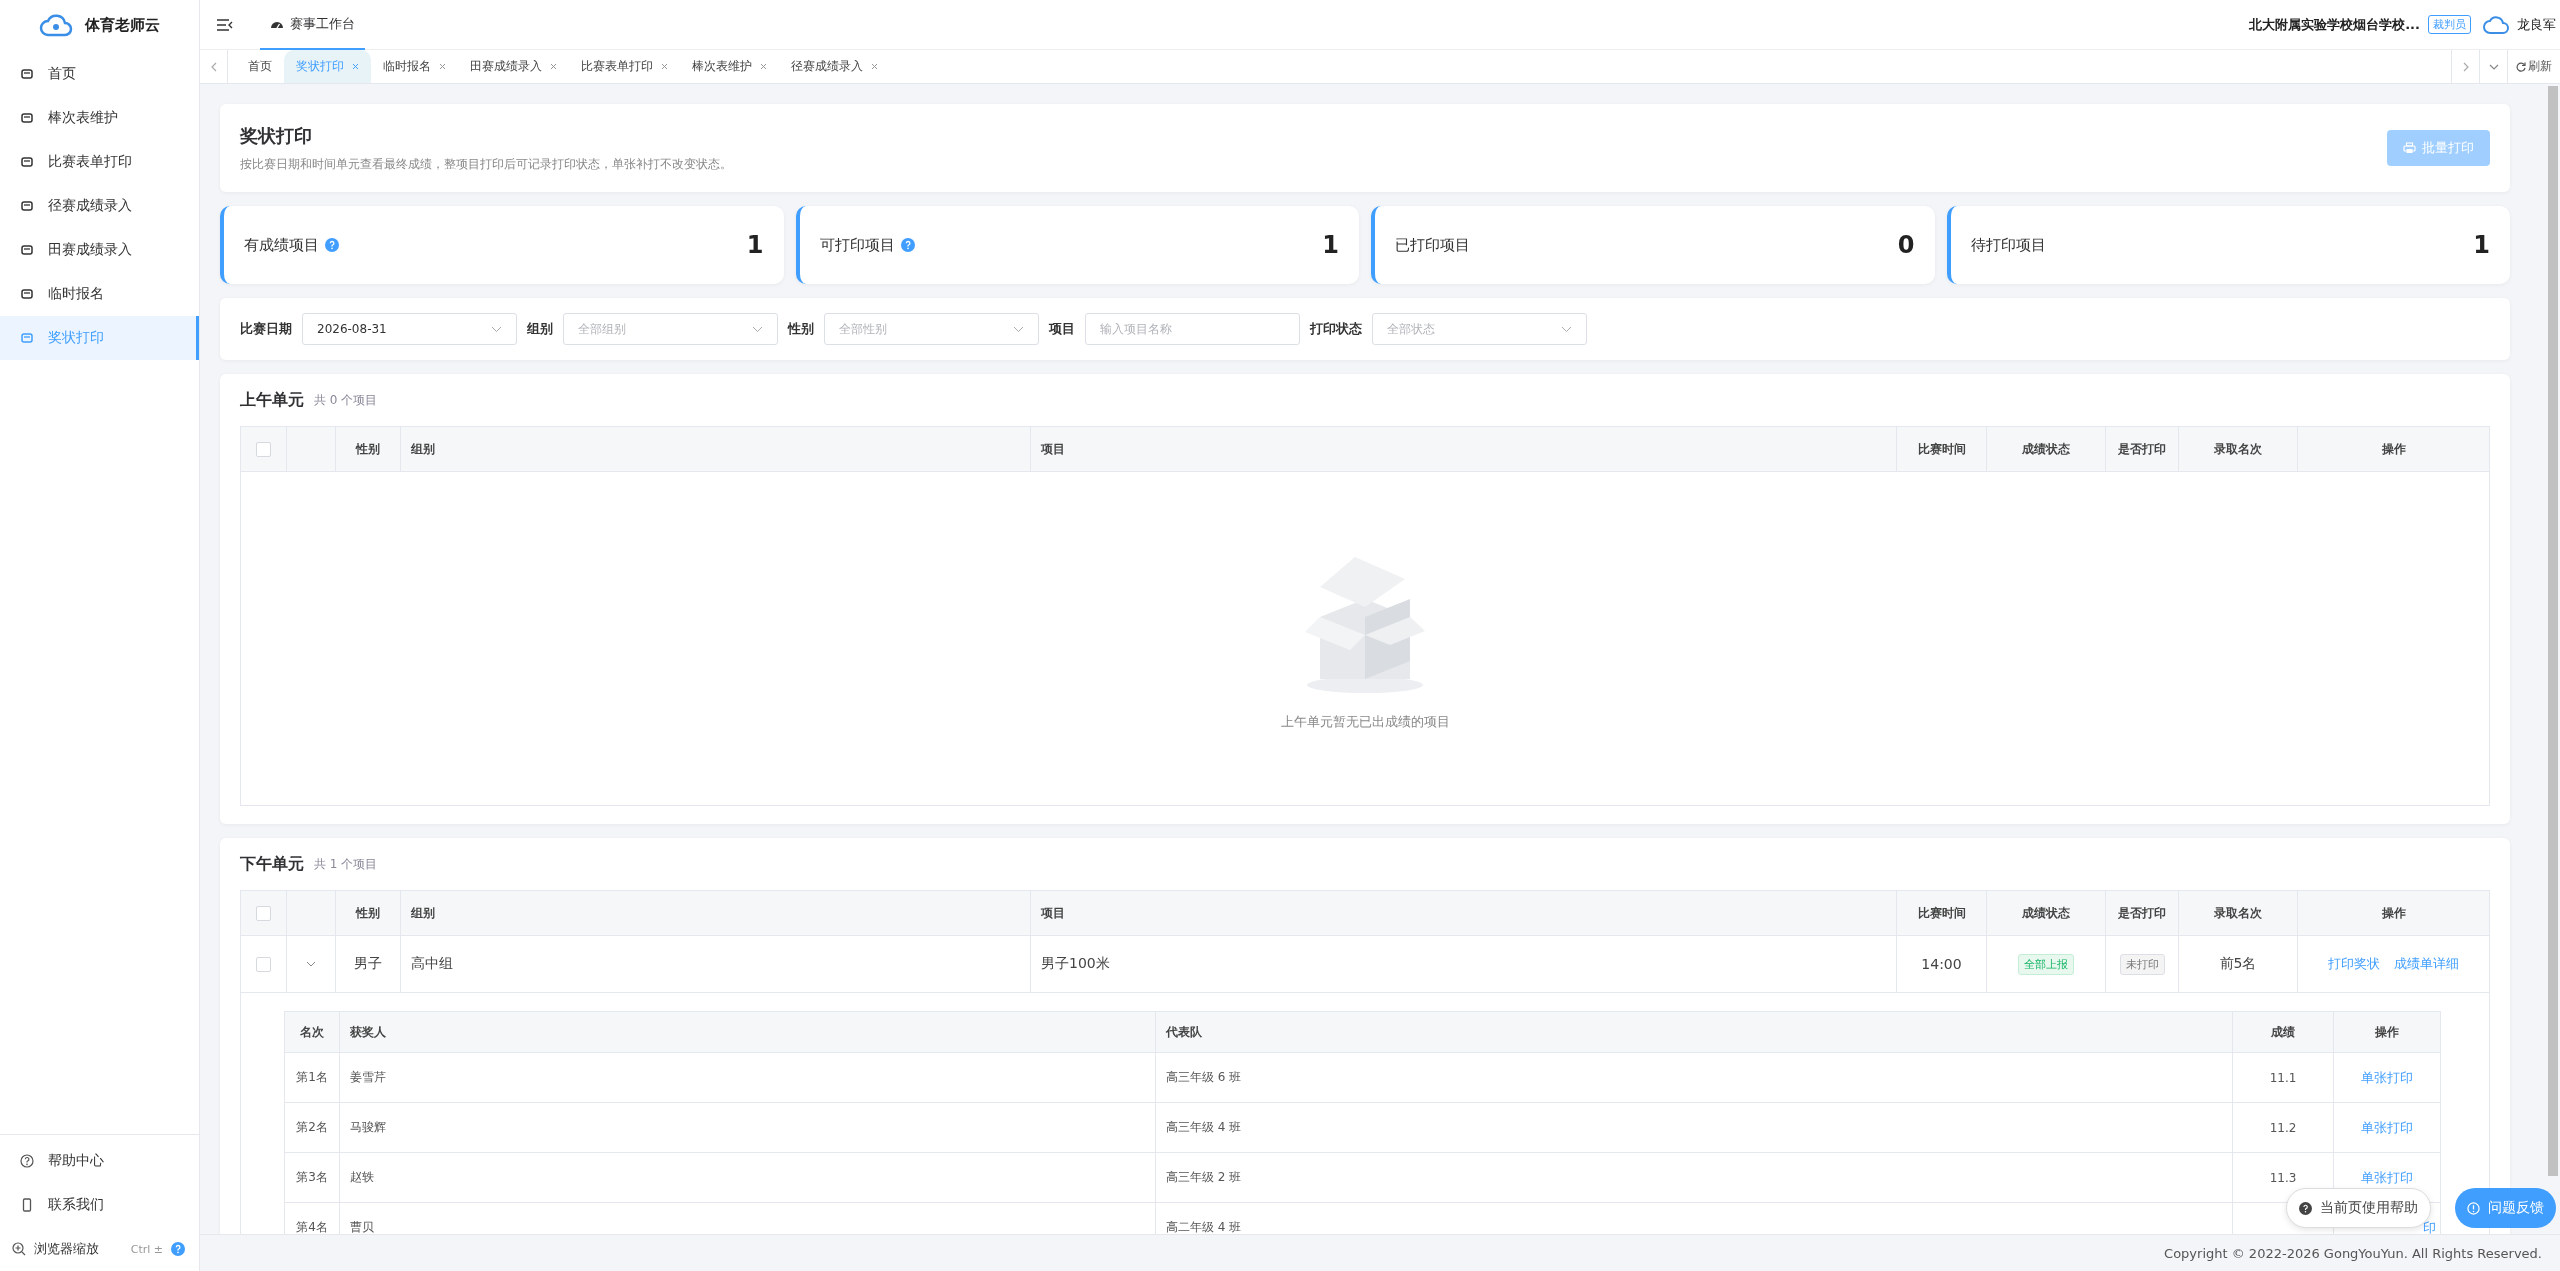 The image size is (2560, 1271). What do you see at coordinates (312, 1032) in the screenshot?
I see `column-header: 名次` at bounding box center [312, 1032].